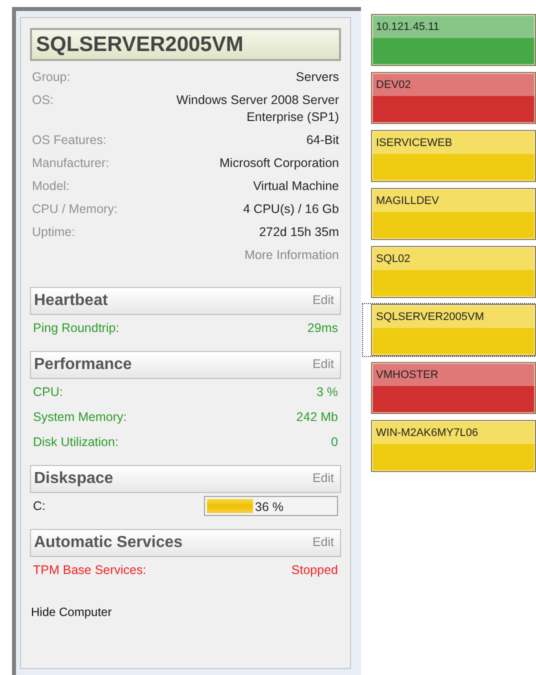 This screenshot has width=536, height=675. I want to click on section-title: Diskspace, so click(74, 478).